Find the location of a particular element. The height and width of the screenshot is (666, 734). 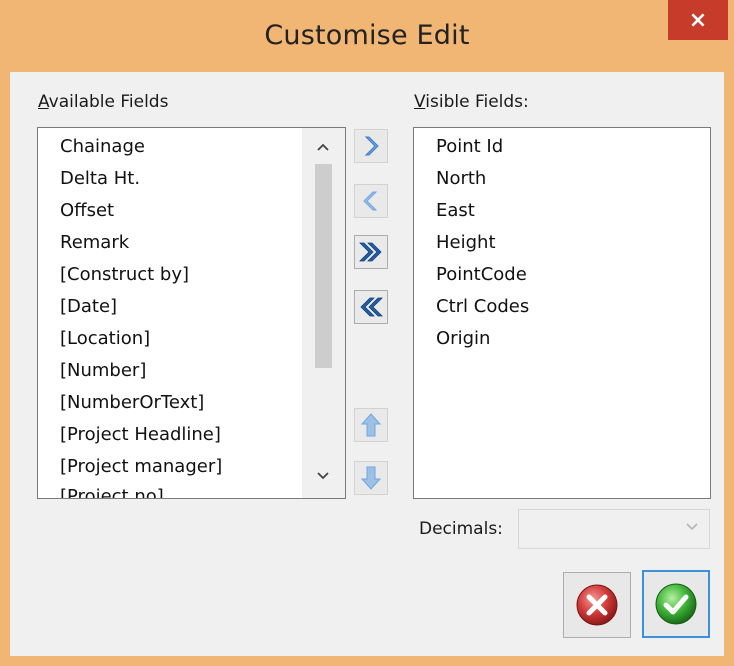

available-fields-label: Available Fields is located at coordinates (103, 102).